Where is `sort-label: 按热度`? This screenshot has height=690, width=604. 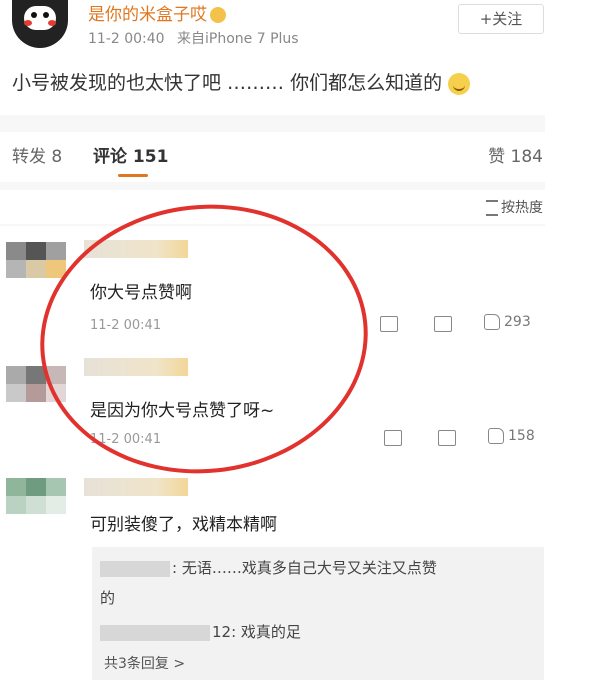 sort-label: 按热度 is located at coordinates (522, 208).